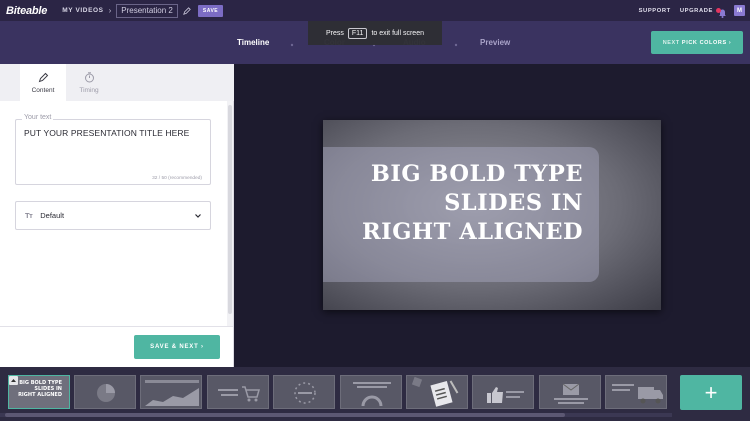 The image size is (750, 421). I want to click on cart-icon, so click(239, 394).